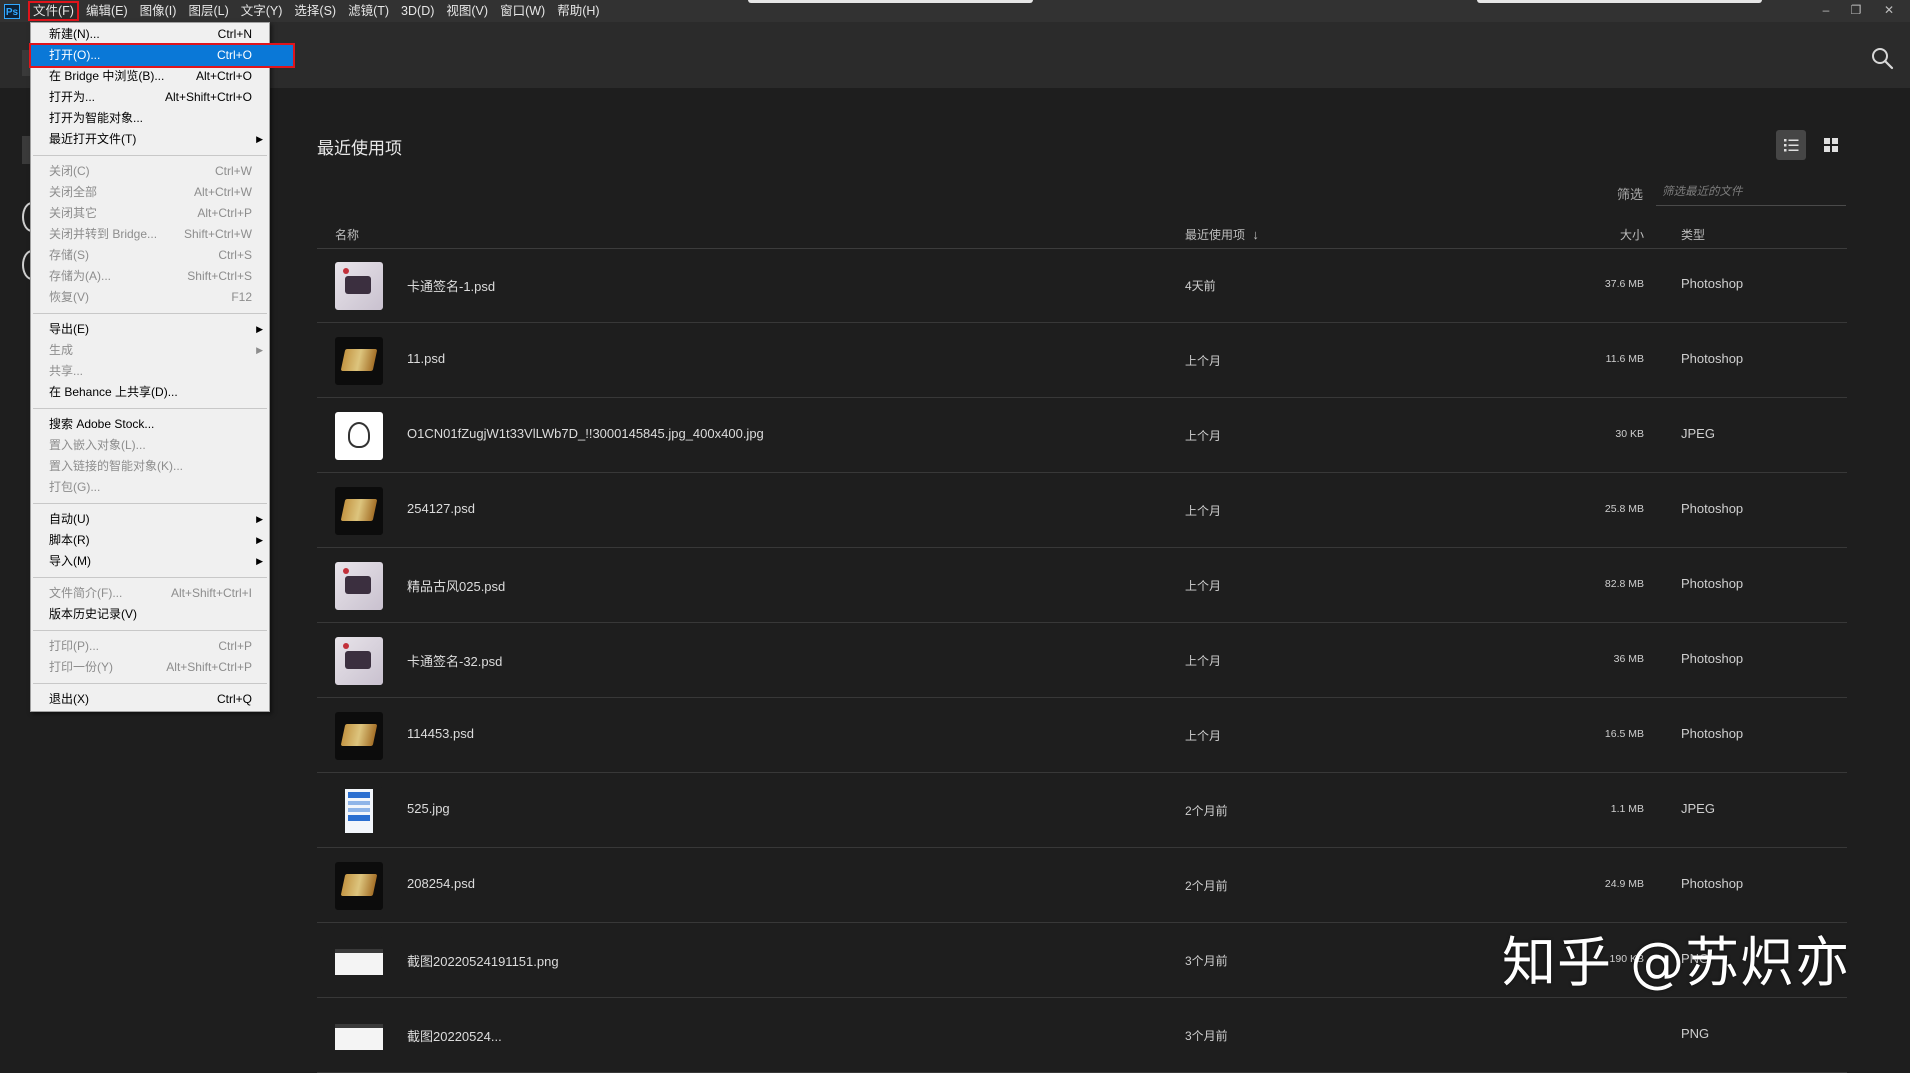  What do you see at coordinates (150, 699) in the screenshot?
I see `file-menu-item: 退出(X) Ctrl+Q` at bounding box center [150, 699].